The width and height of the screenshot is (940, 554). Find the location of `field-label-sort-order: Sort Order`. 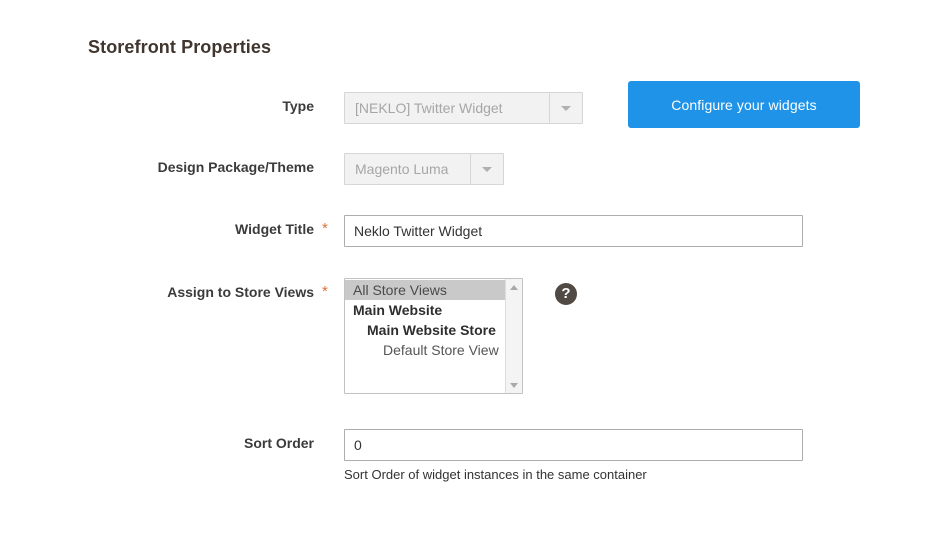

field-label-sort-order: Sort Order is located at coordinates (278, 443).